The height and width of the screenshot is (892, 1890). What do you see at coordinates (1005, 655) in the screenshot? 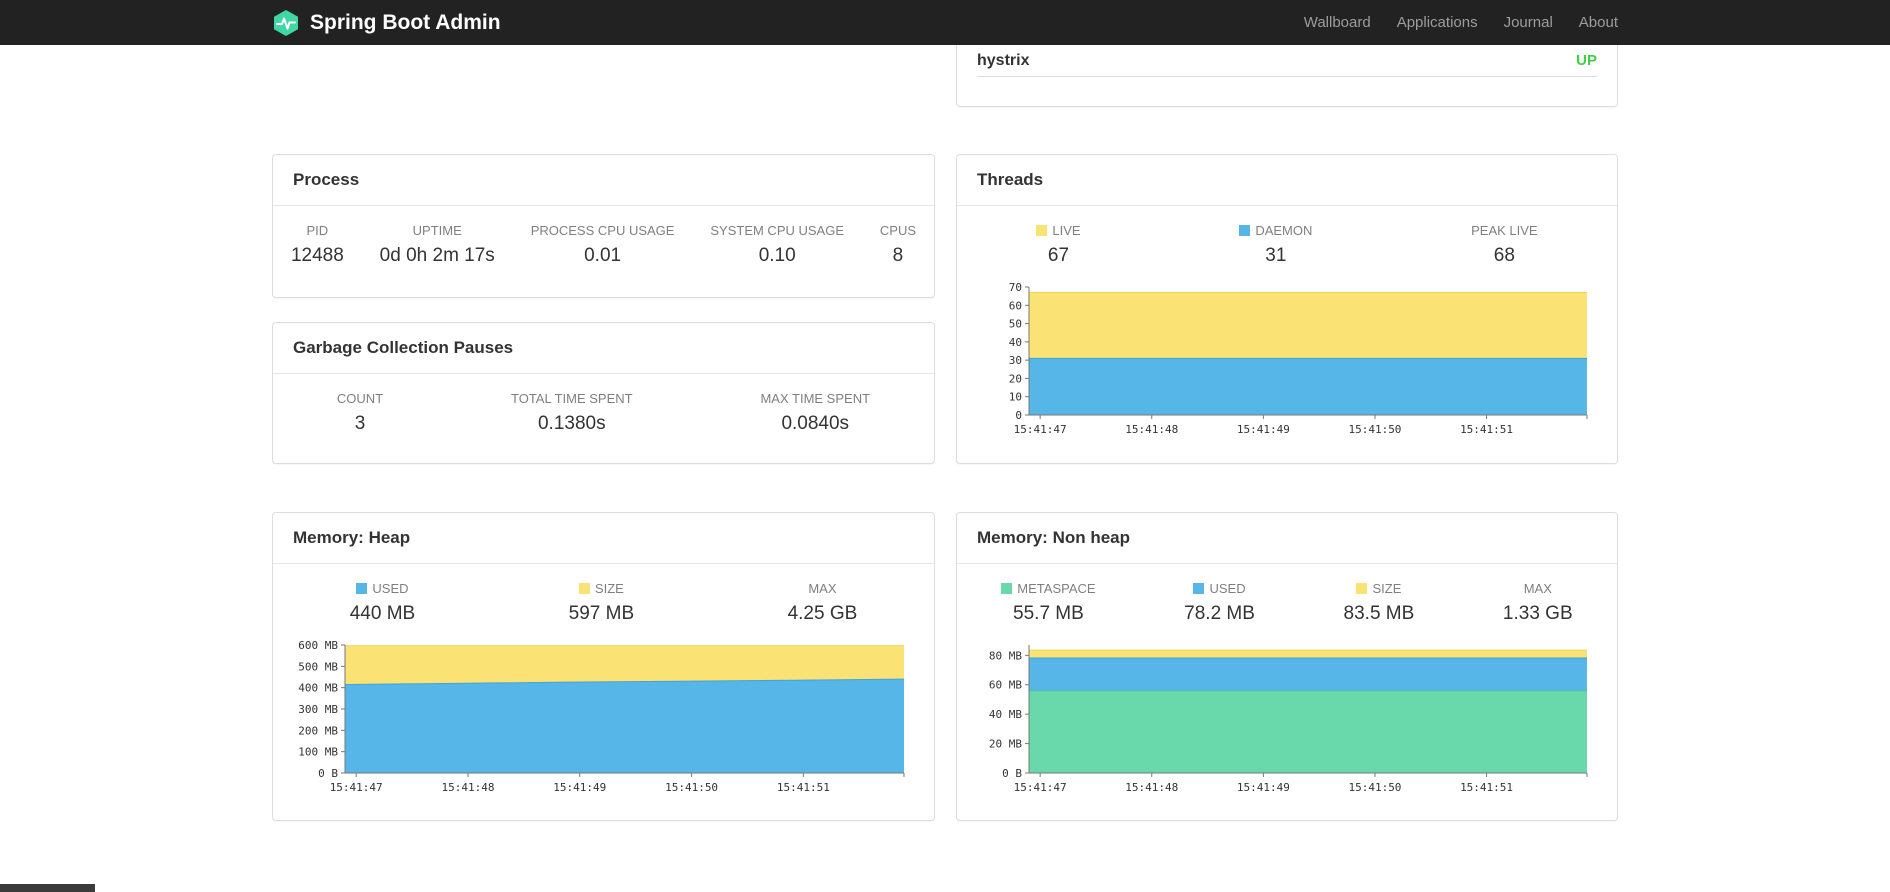
I see `svg-text: 80 MB` at bounding box center [1005, 655].